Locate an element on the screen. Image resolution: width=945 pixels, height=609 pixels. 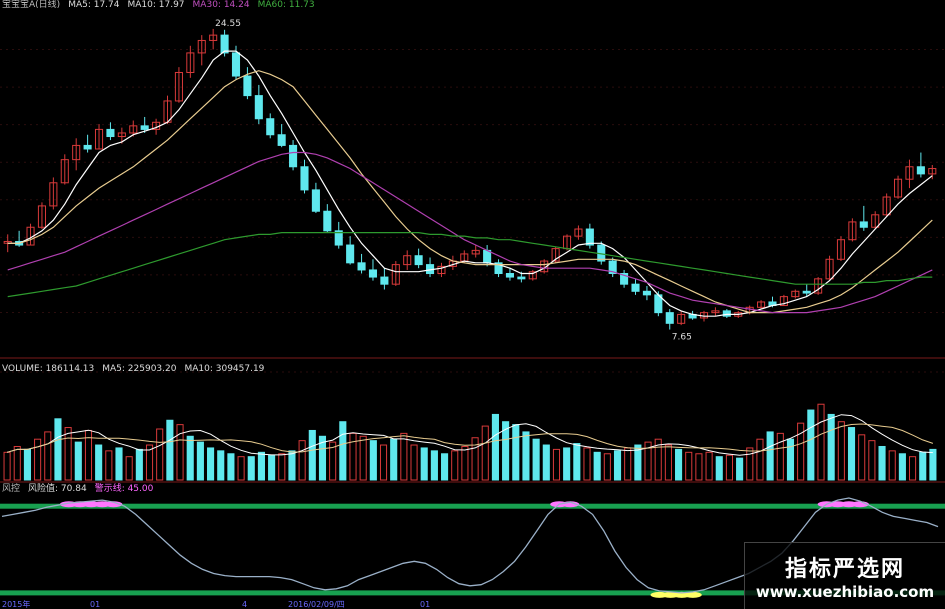
header-item: MA5: 225903.20 is located at coordinates (139, 369).